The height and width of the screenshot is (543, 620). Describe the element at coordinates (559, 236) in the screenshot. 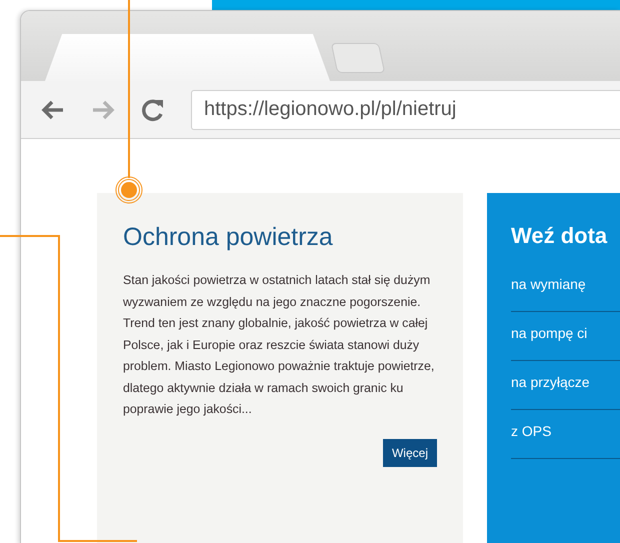

I see `panel-title: Weź dota` at that location.